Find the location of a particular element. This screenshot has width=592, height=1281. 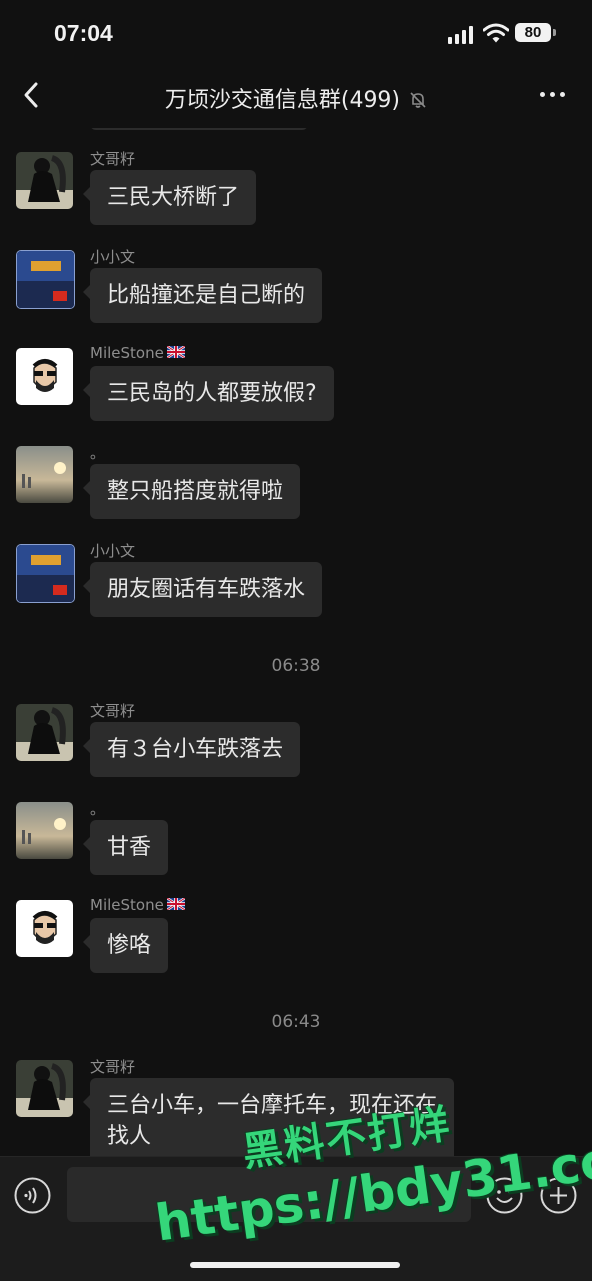

plus-icon is located at coordinates (558, 1195).